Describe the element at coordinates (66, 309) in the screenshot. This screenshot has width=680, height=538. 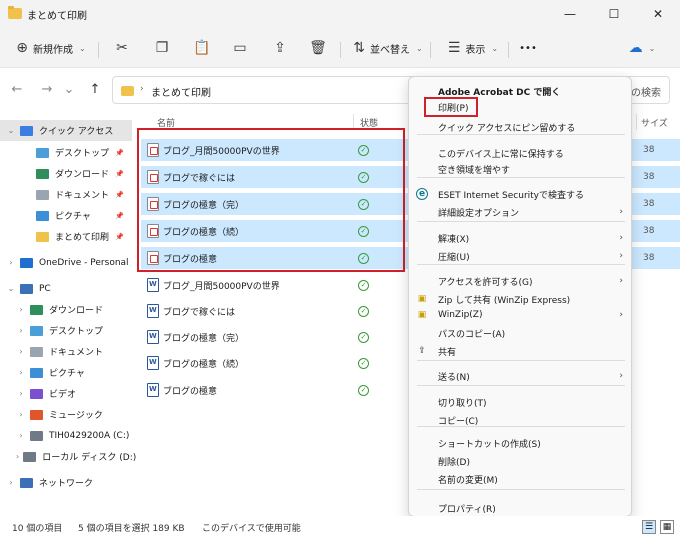
I see `sidebar-item: › ダウンロード` at that location.